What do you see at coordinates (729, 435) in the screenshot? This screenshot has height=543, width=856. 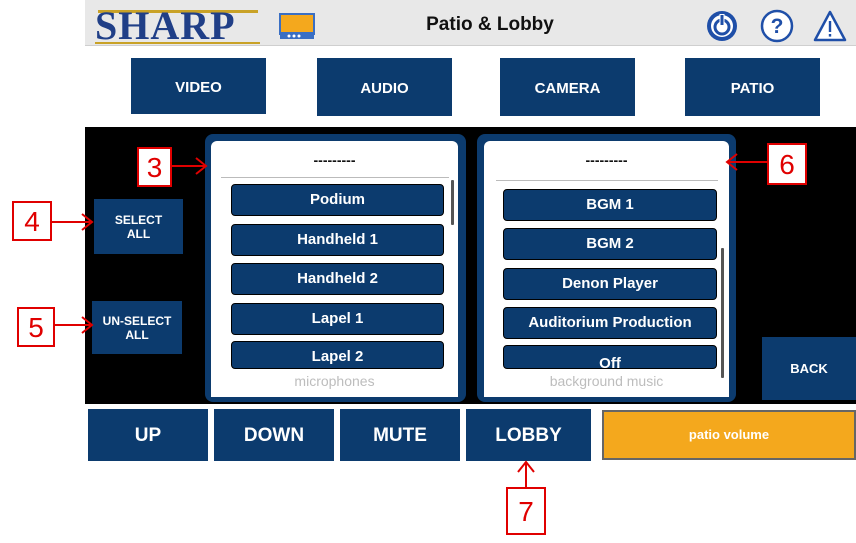 I see `patio-volume-bar: patio volume` at bounding box center [729, 435].